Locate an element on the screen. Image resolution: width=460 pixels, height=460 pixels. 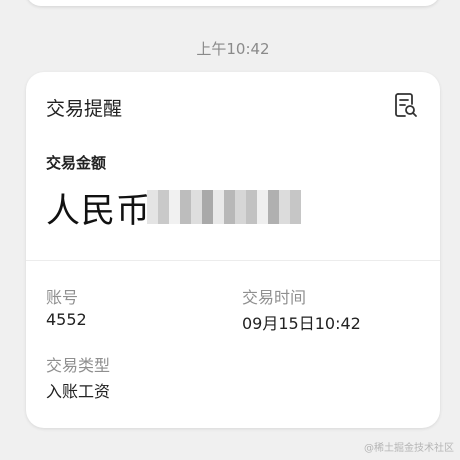
watermark: @稀土掘金技术社区 is located at coordinates (409, 448).